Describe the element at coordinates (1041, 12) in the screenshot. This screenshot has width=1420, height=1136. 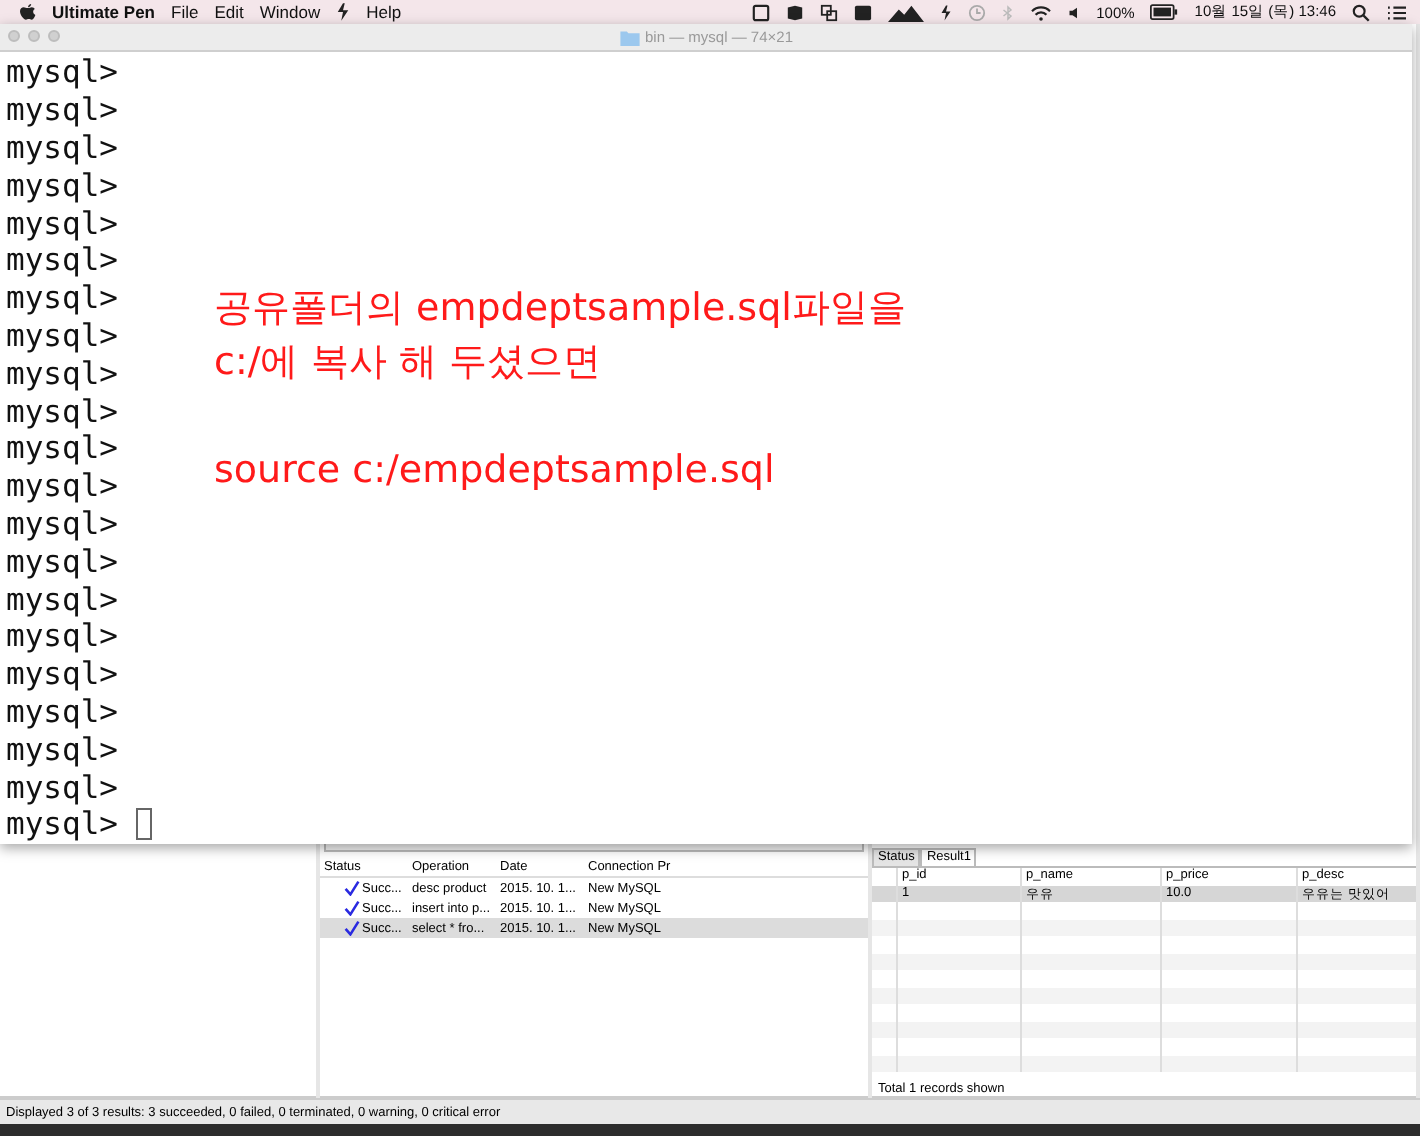
I see `wifi-icon` at that location.